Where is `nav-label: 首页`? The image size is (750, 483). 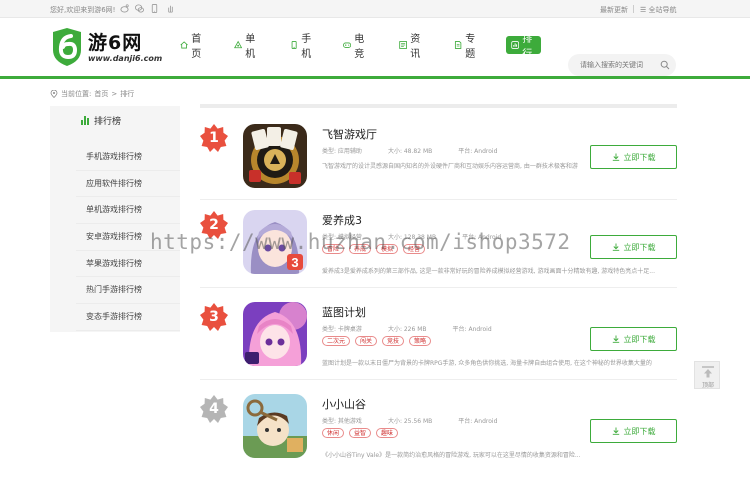 nav-label: 首页 is located at coordinates (196, 47).